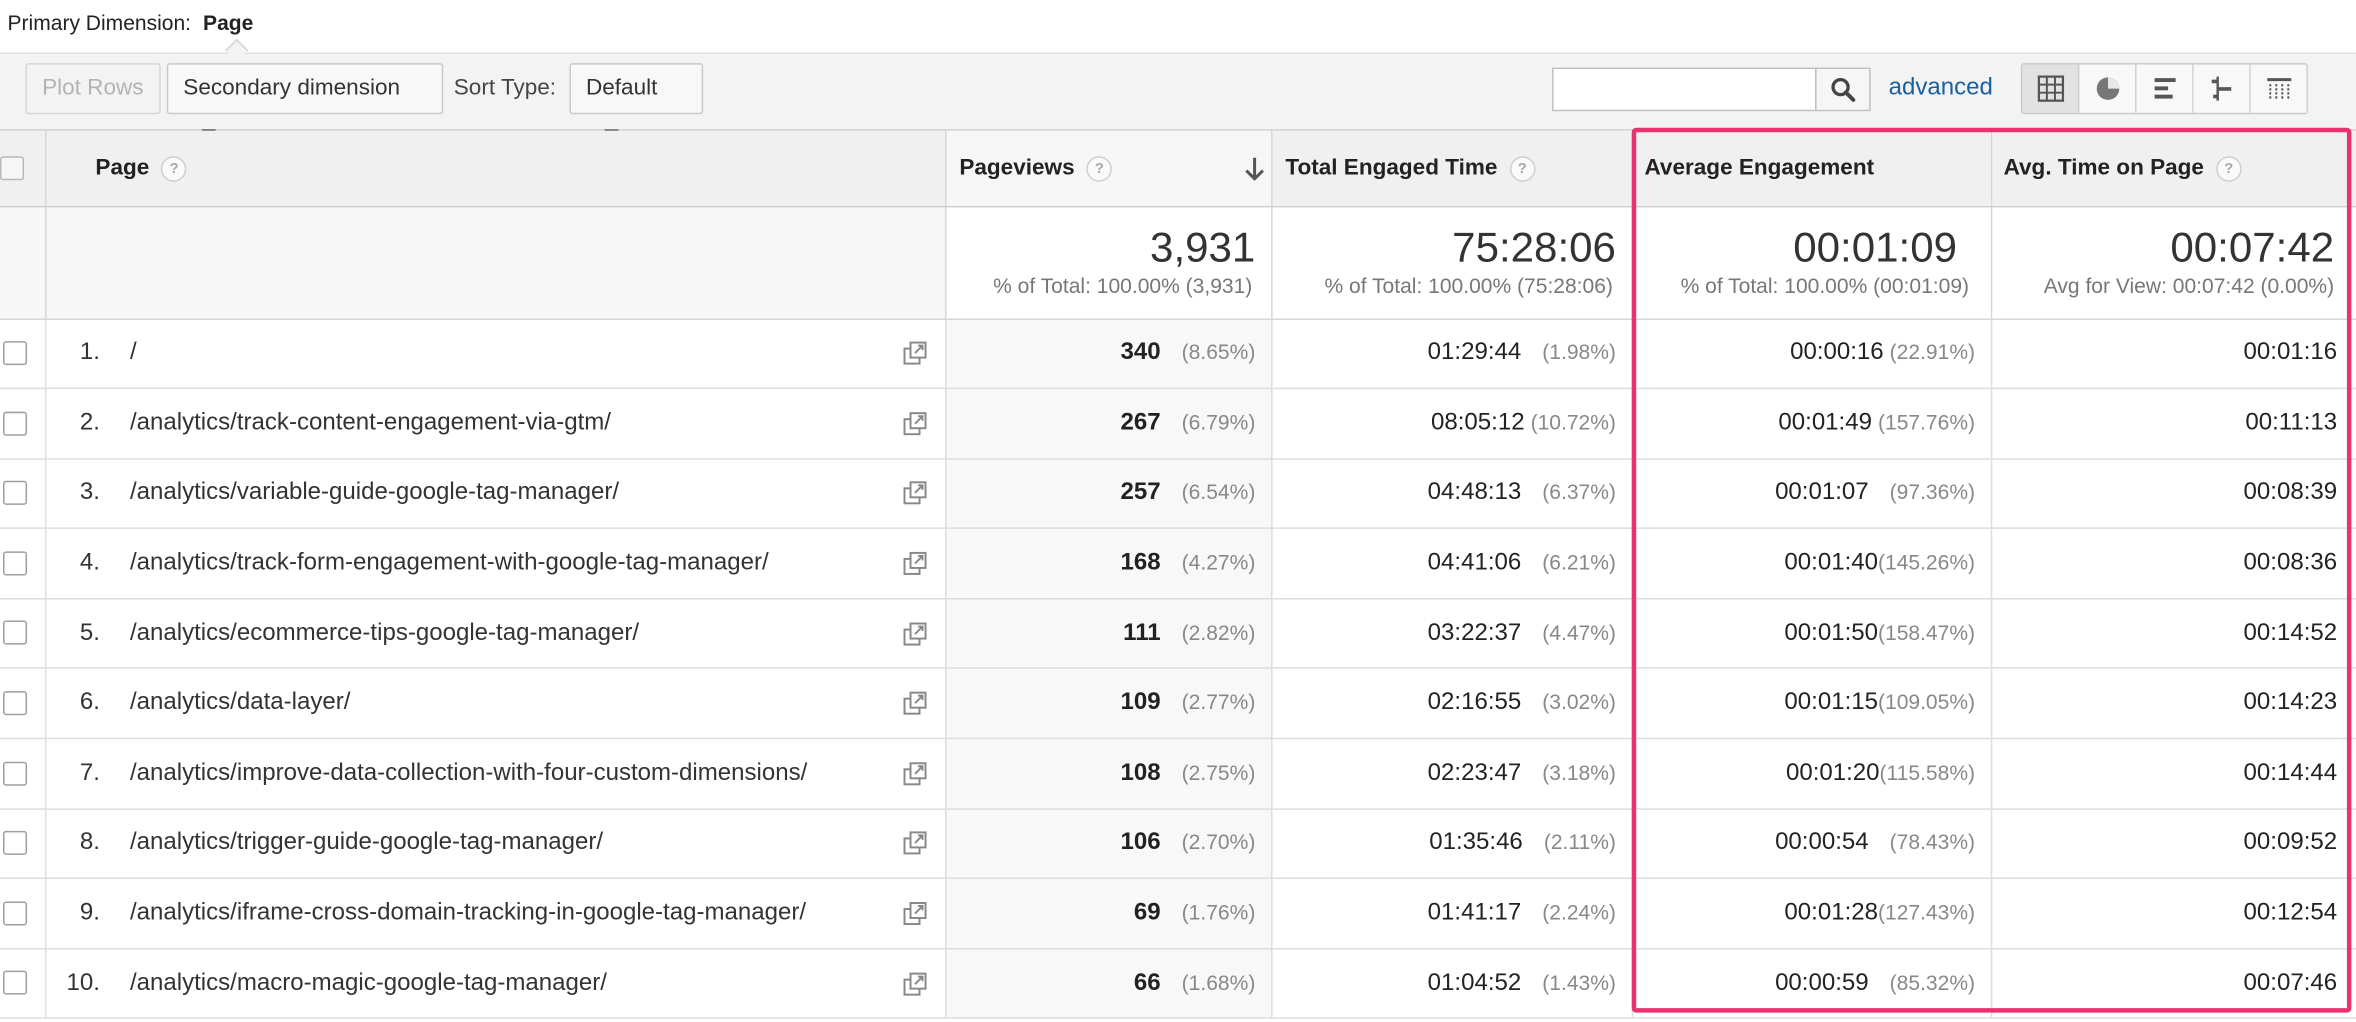  What do you see at coordinates (1108, 262) in the screenshot?
I see `totals-pageviews-cell: 3,931 % of Total: 100.00% (3,931)` at bounding box center [1108, 262].